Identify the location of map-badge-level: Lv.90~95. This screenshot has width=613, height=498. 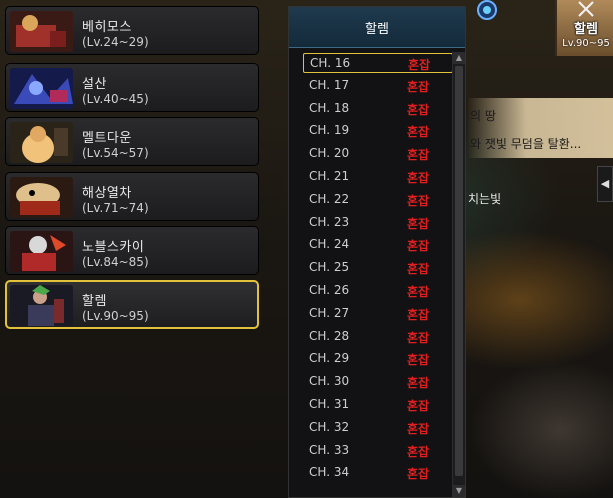
(586, 43).